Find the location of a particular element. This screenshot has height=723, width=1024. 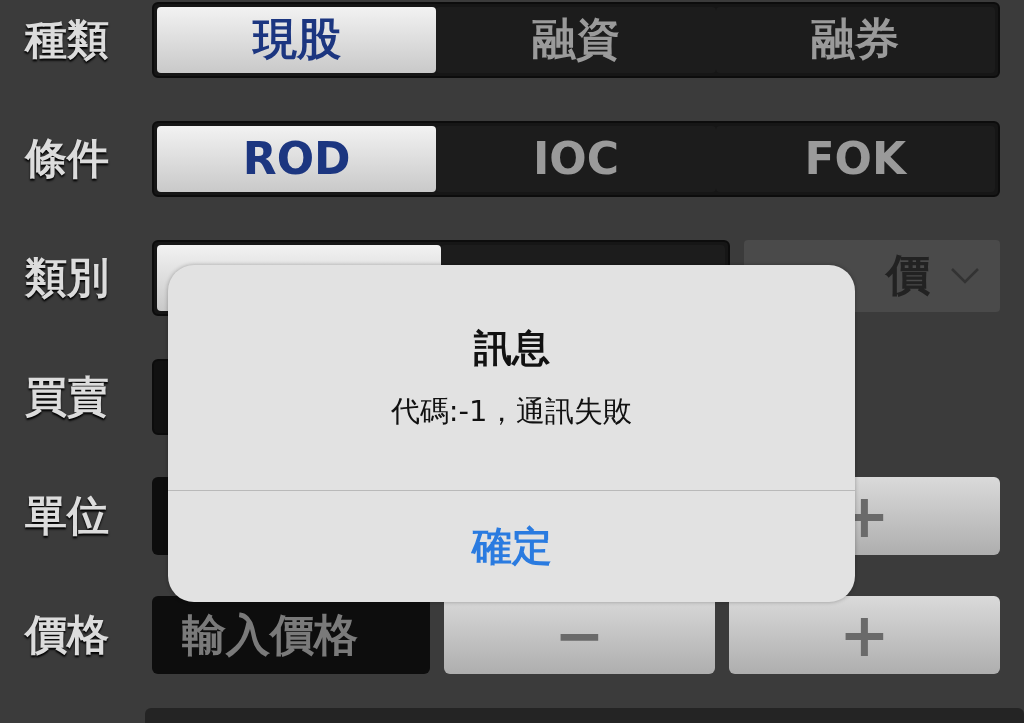

segment-tab: ROD is located at coordinates (297, 158).